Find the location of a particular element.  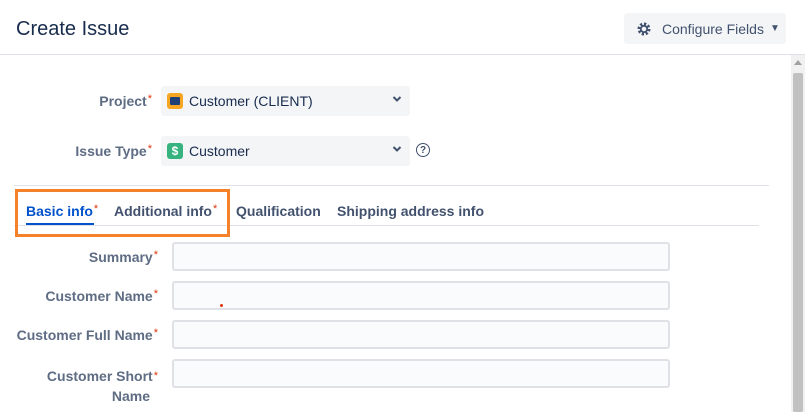

issue-type-label-text: Issue Type is located at coordinates (111, 151).